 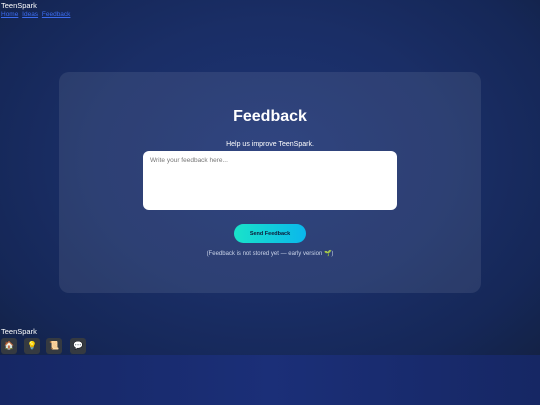 I want to click on nav-link-home: Home, so click(x=9, y=14).